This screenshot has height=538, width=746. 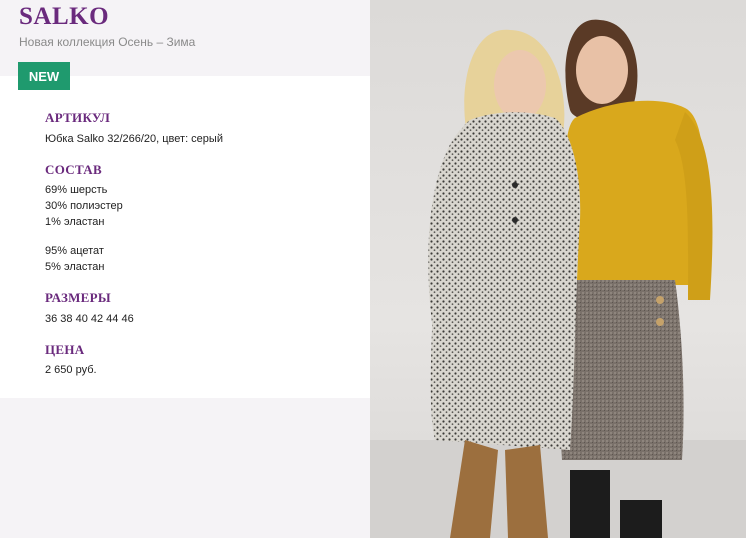 I want to click on article-title: АРТИКУЛ, so click(x=78, y=117).